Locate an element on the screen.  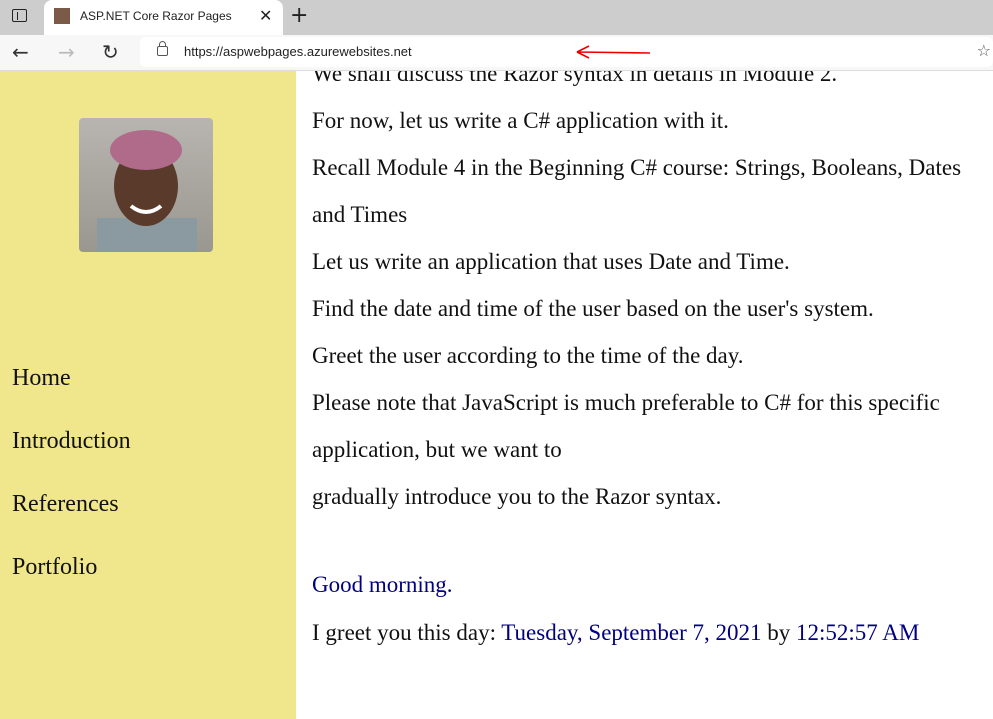
by-text: by is located at coordinates (779, 632).